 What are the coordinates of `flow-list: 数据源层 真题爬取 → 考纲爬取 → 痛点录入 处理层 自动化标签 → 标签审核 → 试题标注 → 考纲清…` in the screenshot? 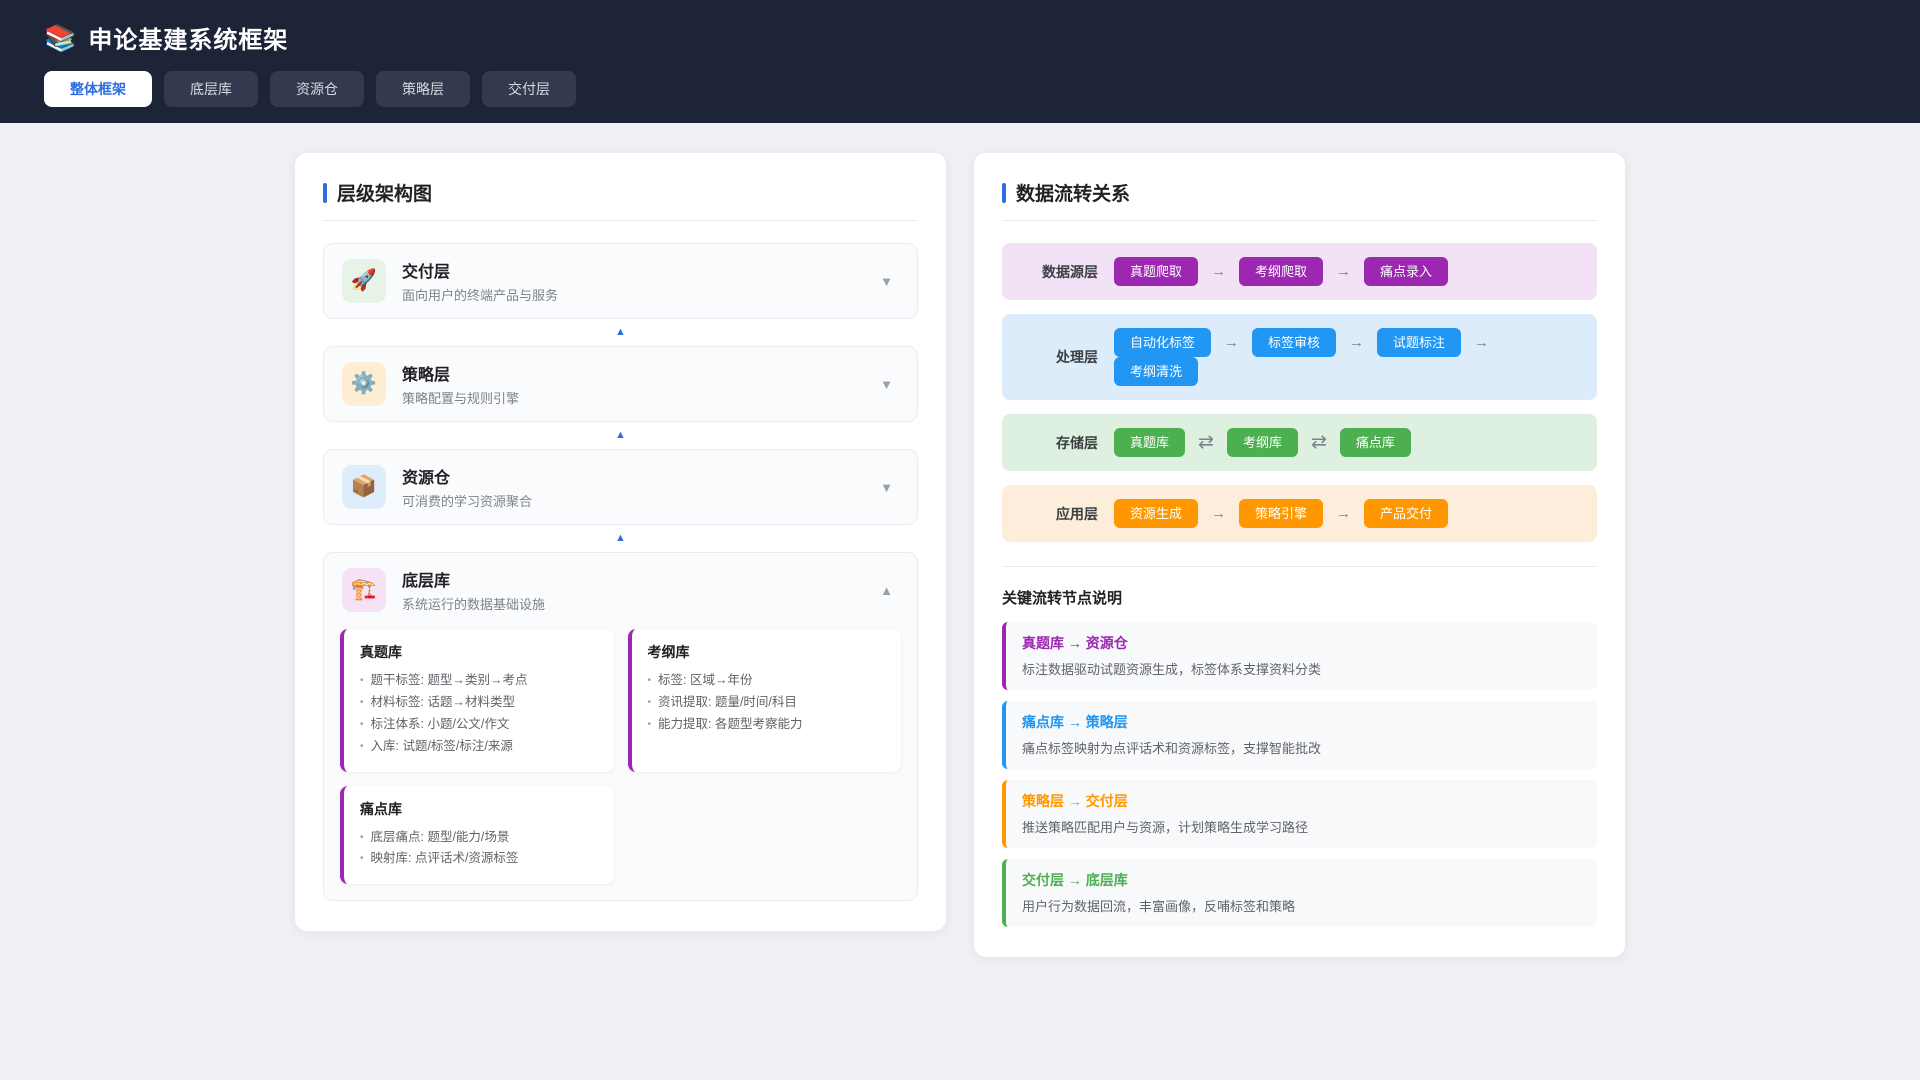 It's located at (1299, 392).